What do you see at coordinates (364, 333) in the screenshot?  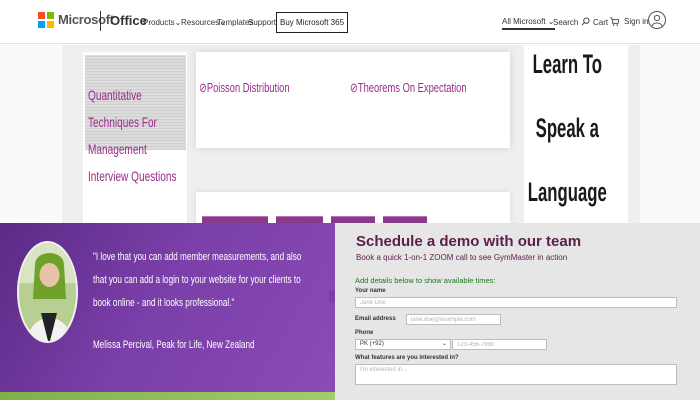 I see `phone-label: Phone` at bounding box center [364, 333].